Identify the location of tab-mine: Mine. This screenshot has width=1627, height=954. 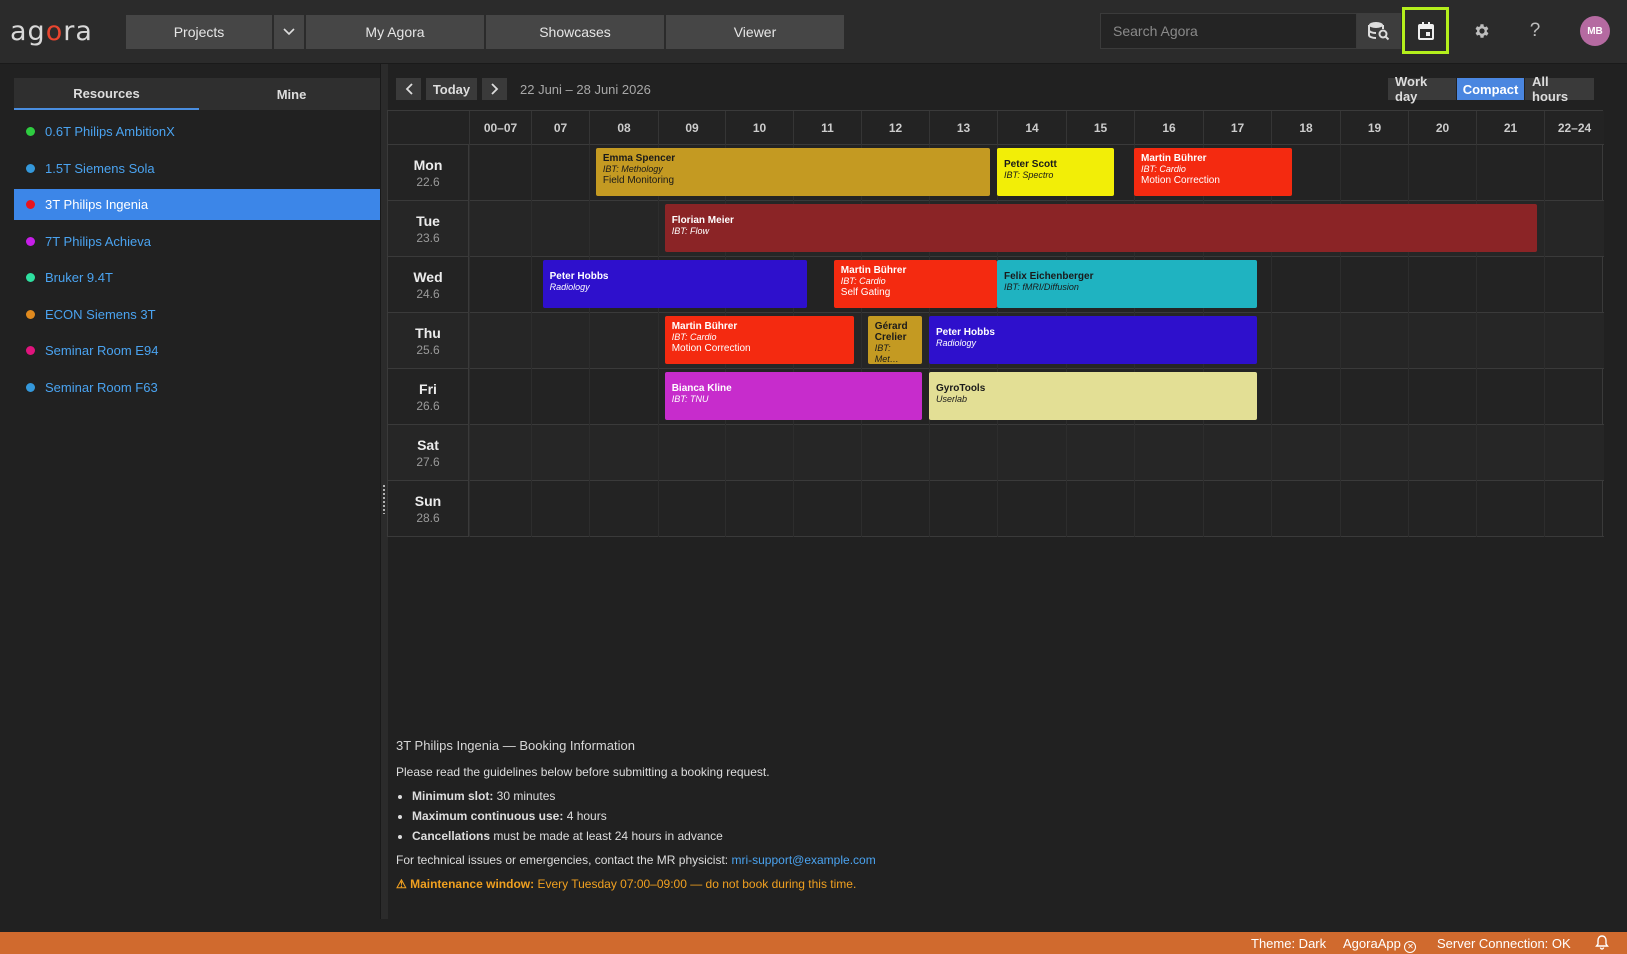
(291, 94).